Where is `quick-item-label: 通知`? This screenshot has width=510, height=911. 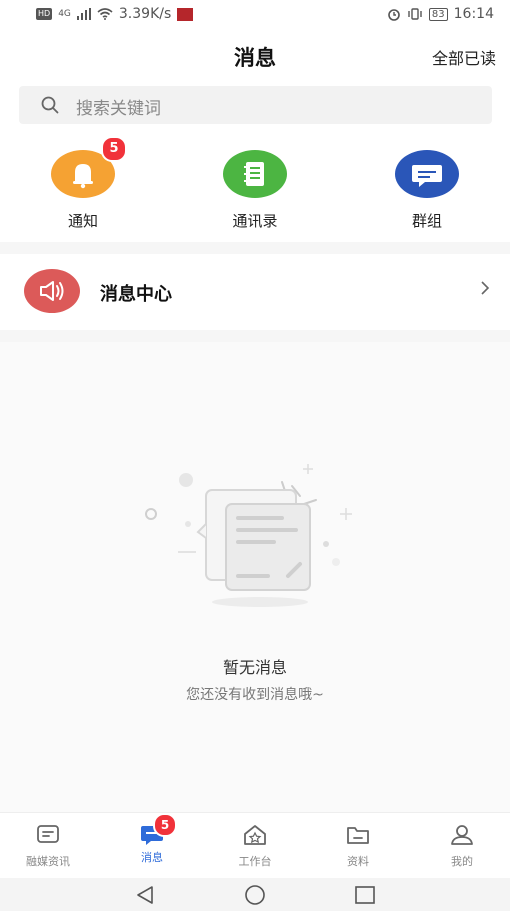 quick-item-label: 通知 is located at coordinates (82, 221).